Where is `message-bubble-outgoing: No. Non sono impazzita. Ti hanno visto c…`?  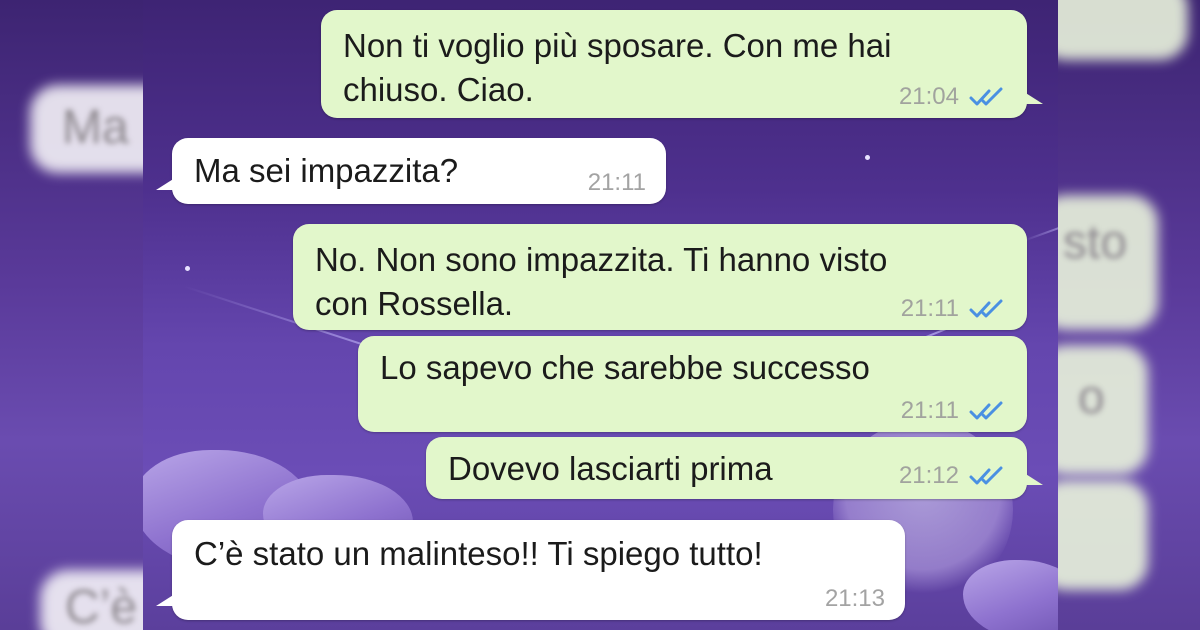
message-bubble-outgoing: No. Non sono impazzita. Ti hanno visto c… is located at coordinates (660, 277).